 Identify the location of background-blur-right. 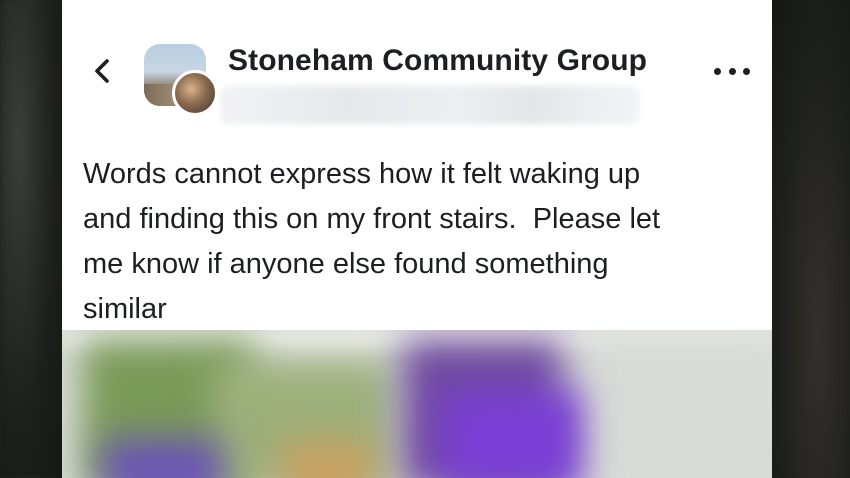
(810, 239).